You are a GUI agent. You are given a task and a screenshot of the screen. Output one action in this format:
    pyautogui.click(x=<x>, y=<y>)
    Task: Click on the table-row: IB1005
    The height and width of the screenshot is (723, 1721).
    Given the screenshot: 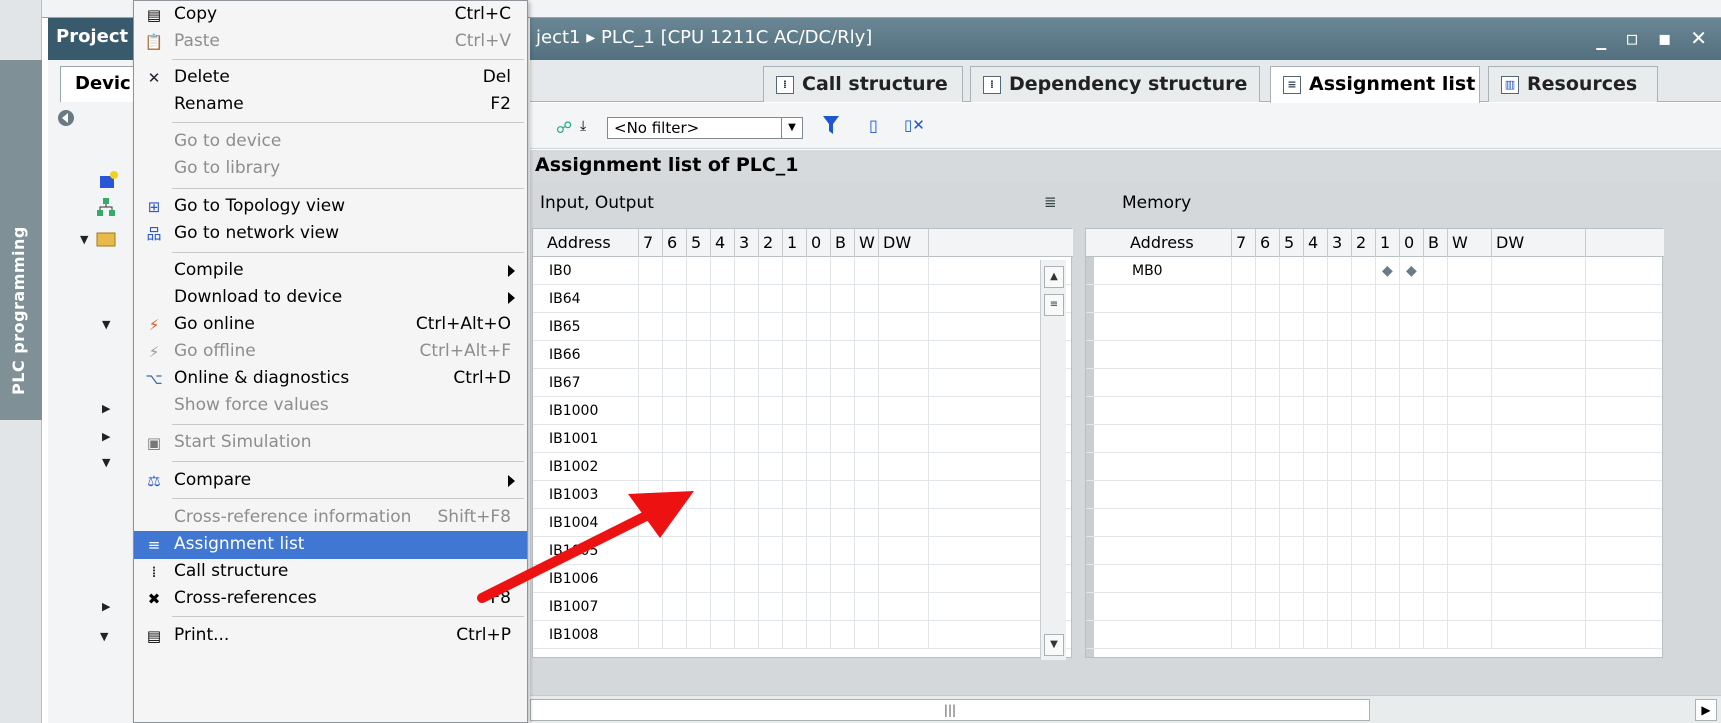 What is the action you would take?
    pyautogui.click(x=802, y=551)
    